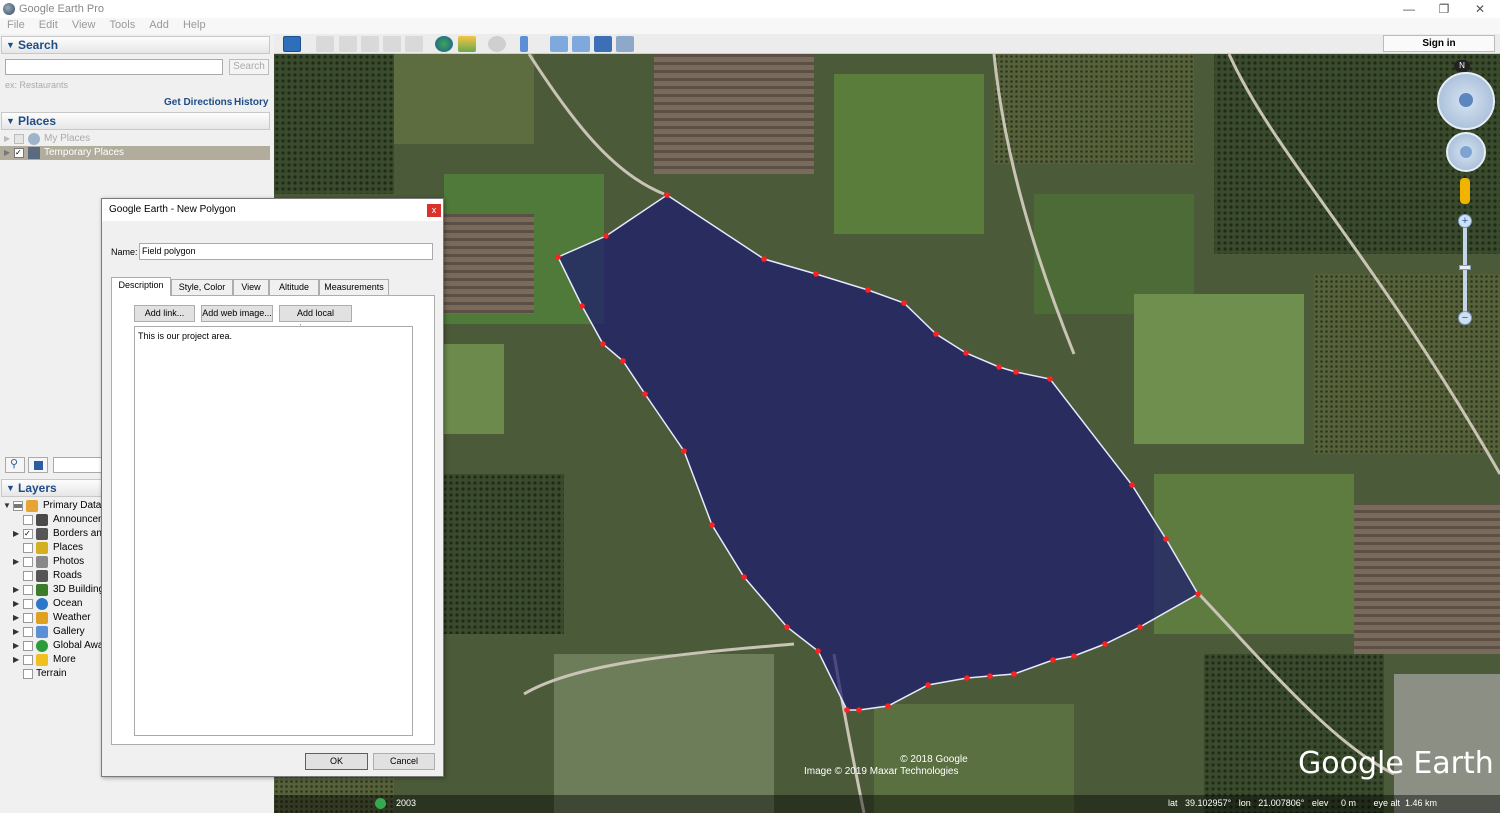 This screenshot has width=1500, height=813. Describe the element at coordinates (123, 24) in the screenshot. I see `menu-tools: Tools` at that location.